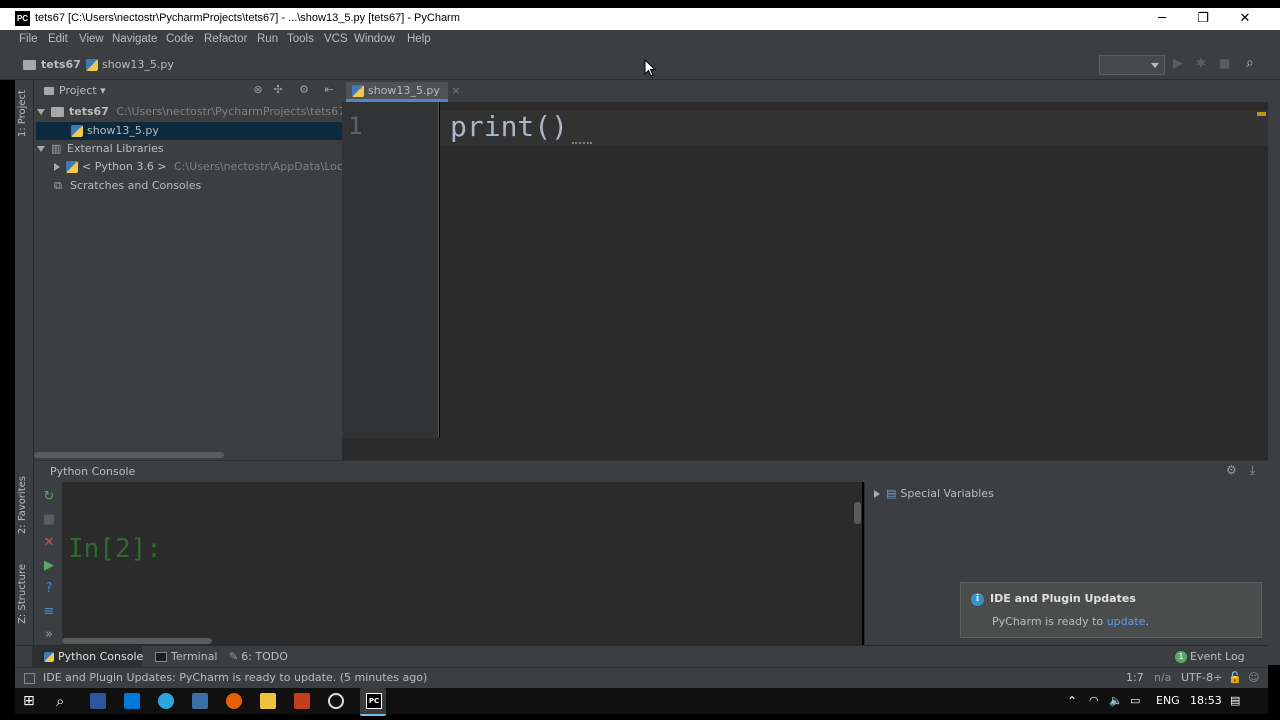 This screenshot has width=1280, height=720. What do you see at coordinates (134, 39) in the screenshot?
I see `menu-navigate: Navigate` at bounding box center [134, 39].